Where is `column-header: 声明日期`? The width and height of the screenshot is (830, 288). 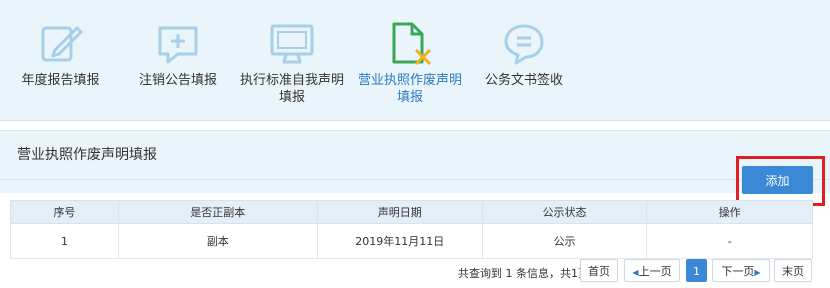 column-header: 声明日期 is located at coordinates (399, 212).